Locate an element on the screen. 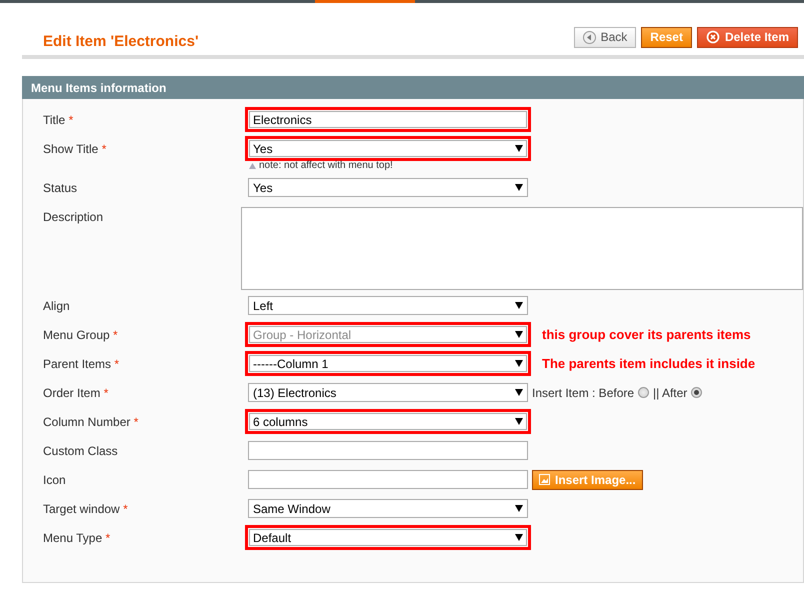 The width and height of the screenshot is (804, 603). page-title: Edit Item 'Electronics' is located at coordinates (121, 41).